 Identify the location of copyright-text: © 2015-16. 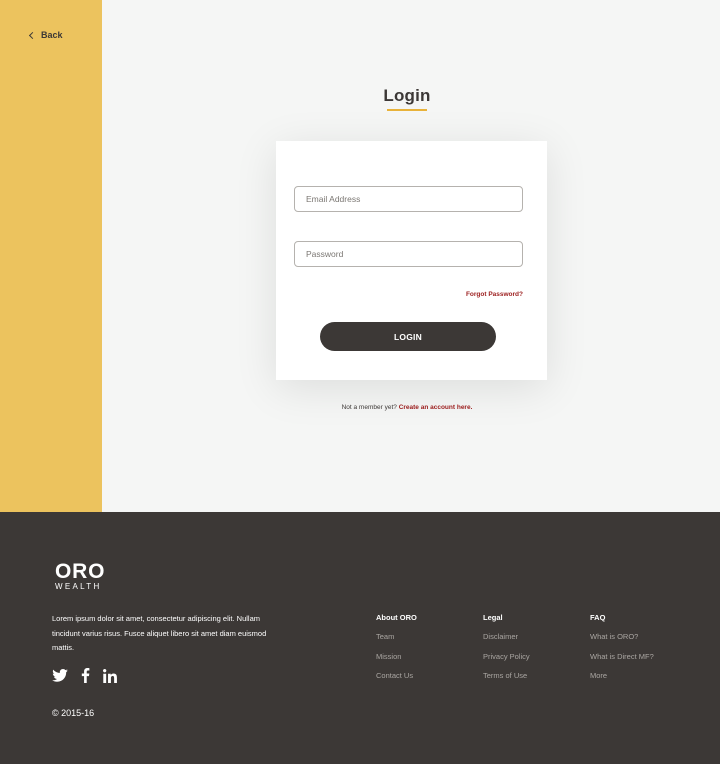
(73, 713).